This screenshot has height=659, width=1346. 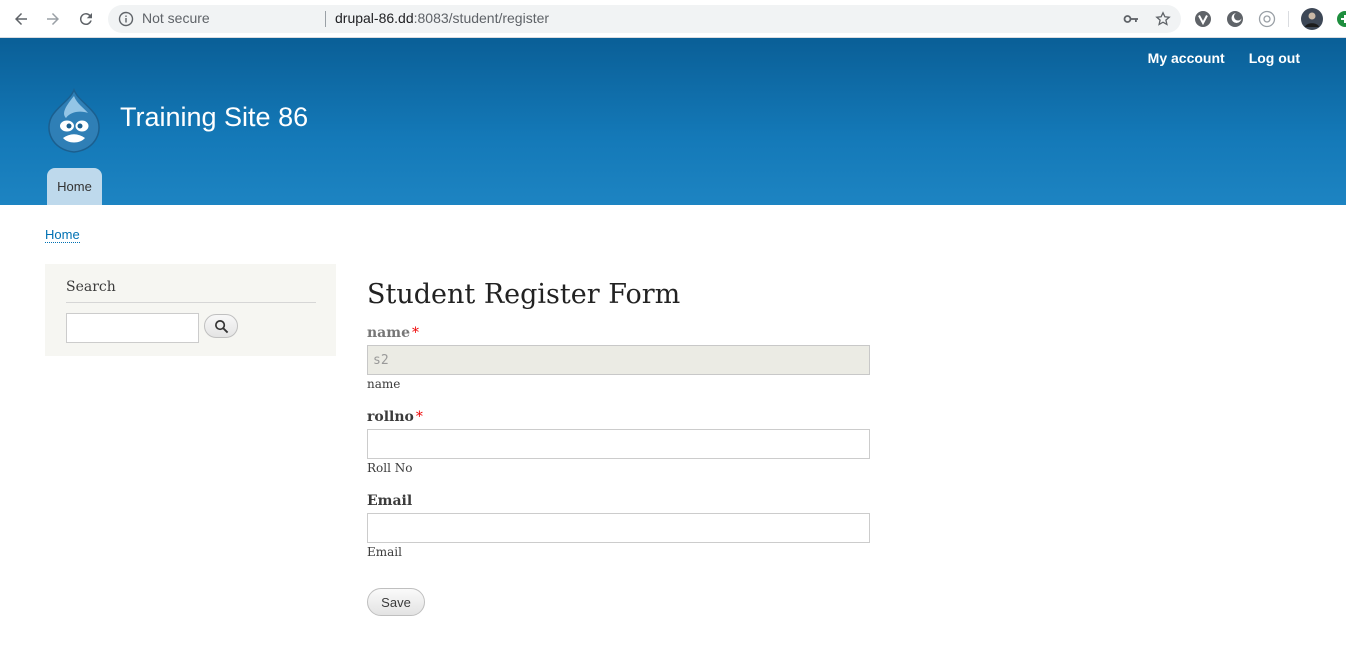 What do you see at coordinates (21, 19) in the screenshot?
I see `back-icon` at bounding box center [21, 19].